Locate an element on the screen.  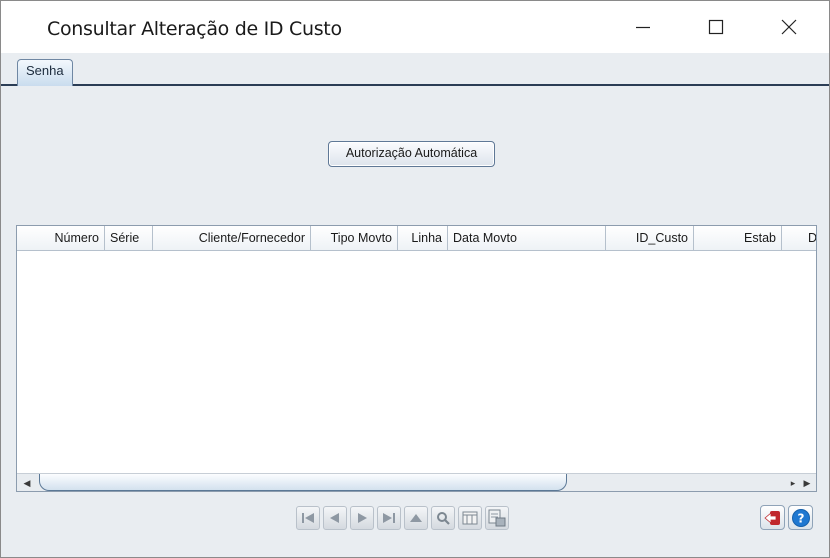
close-icon is located at coordinates (789, 27).